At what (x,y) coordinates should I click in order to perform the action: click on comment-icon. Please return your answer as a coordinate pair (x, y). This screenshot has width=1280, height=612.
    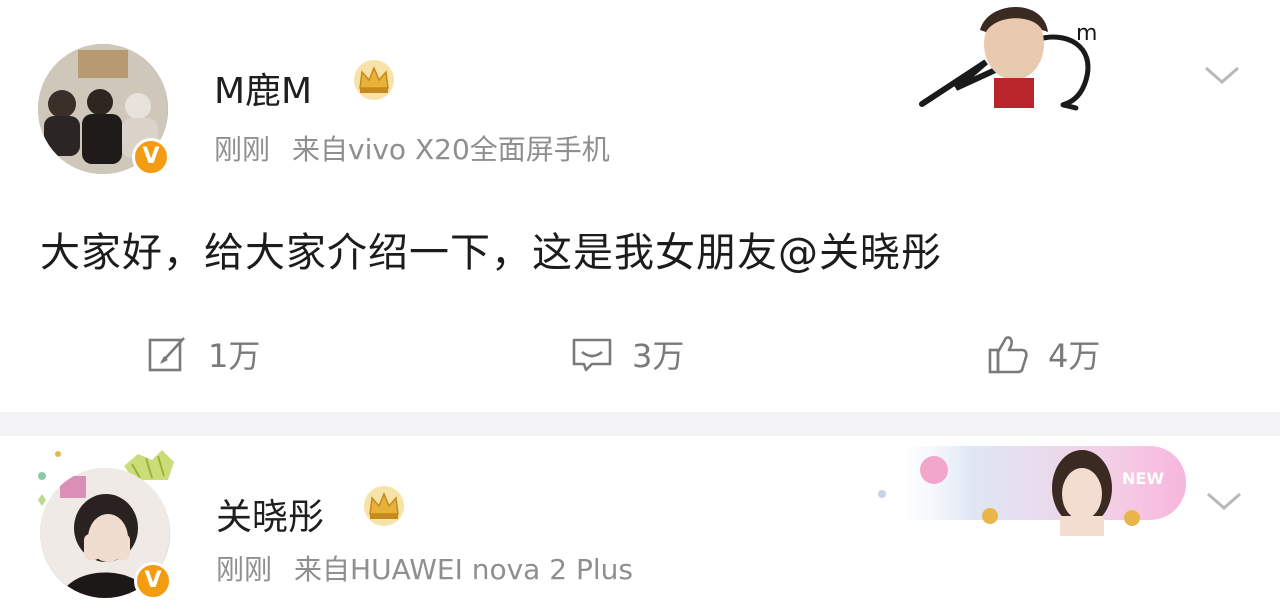
    Looking at the image, I should click on (592, 355).